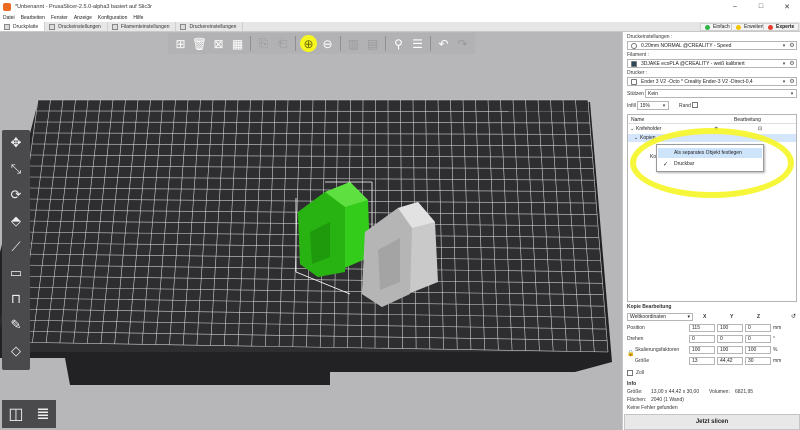  Describe the element at coordinates (730, 361) in the screenshot. I see `size-y-field: 44,42` at that location.